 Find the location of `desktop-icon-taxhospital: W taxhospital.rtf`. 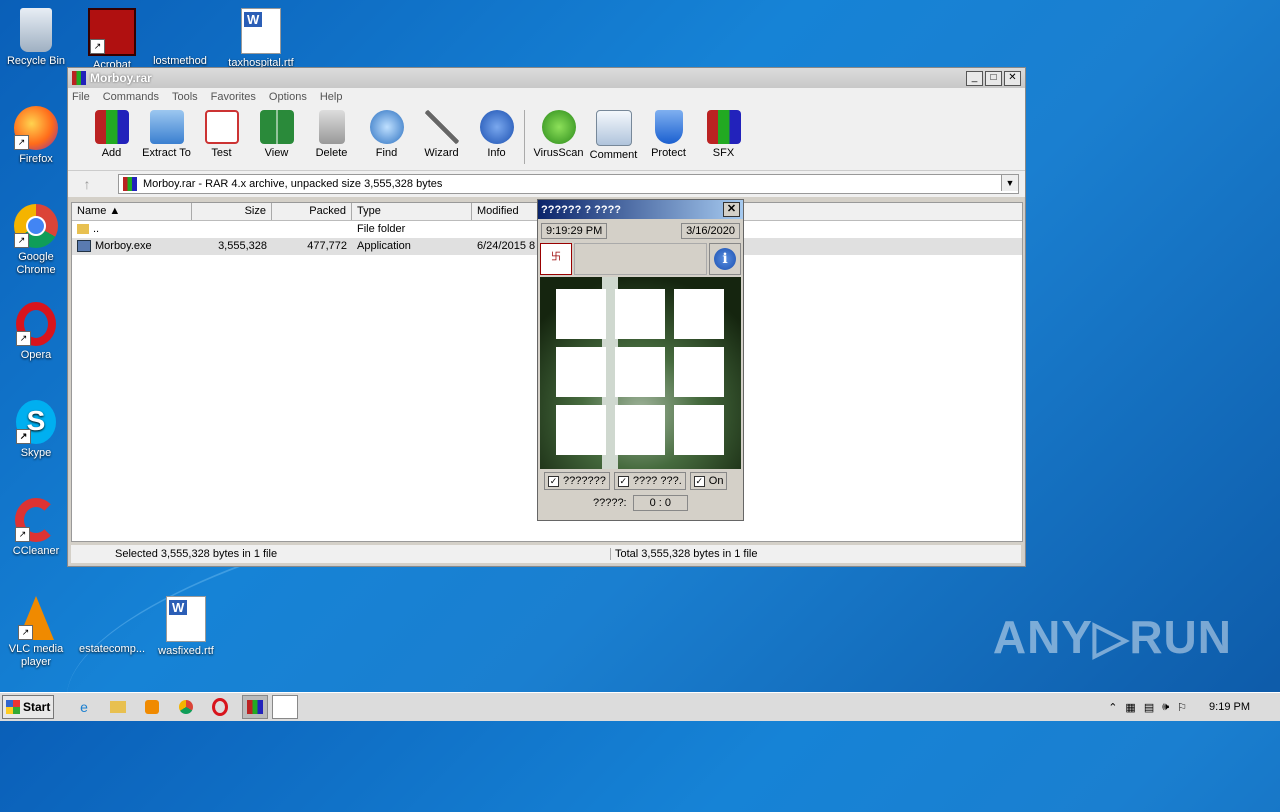

desktop-icon-taxhospital: W taxhospital.rtf is located at coordinates (261, 38).